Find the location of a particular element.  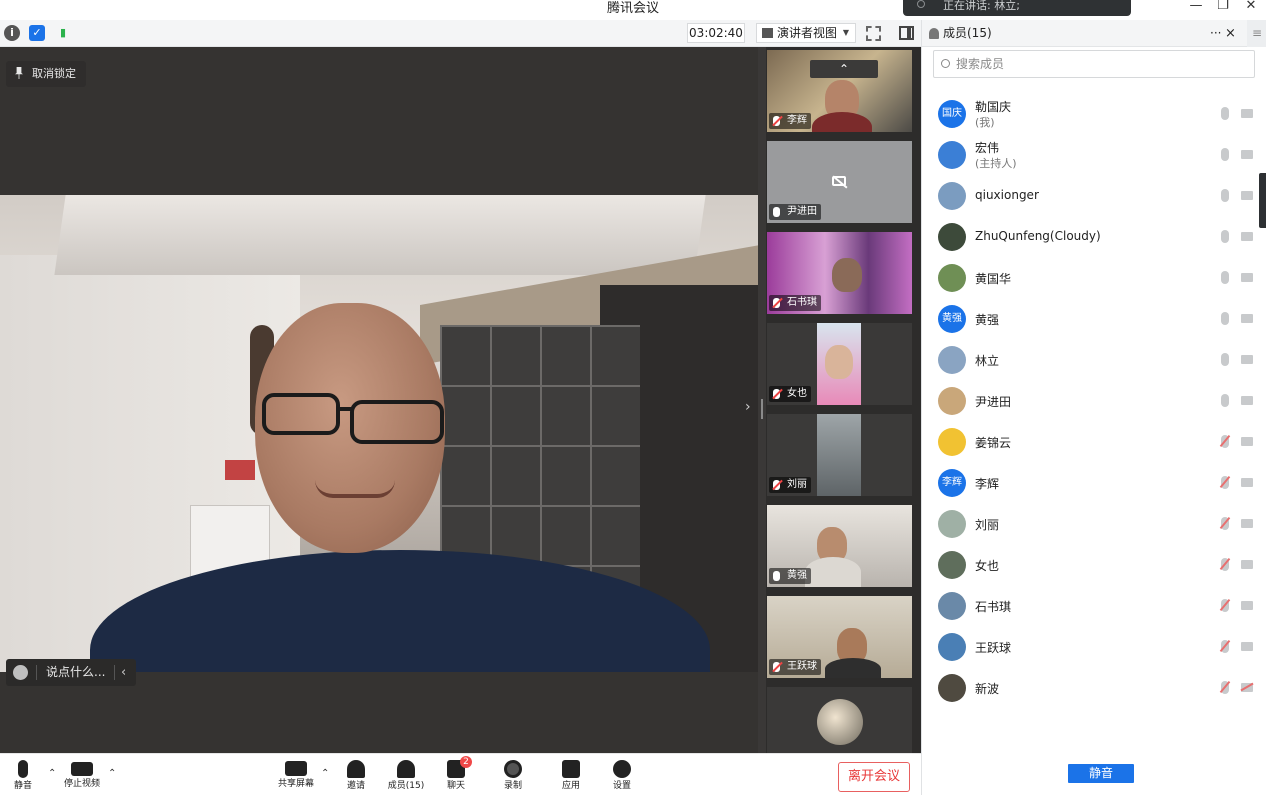

search-members-input: 搜索成员 is located at coordinates (1094, 64).